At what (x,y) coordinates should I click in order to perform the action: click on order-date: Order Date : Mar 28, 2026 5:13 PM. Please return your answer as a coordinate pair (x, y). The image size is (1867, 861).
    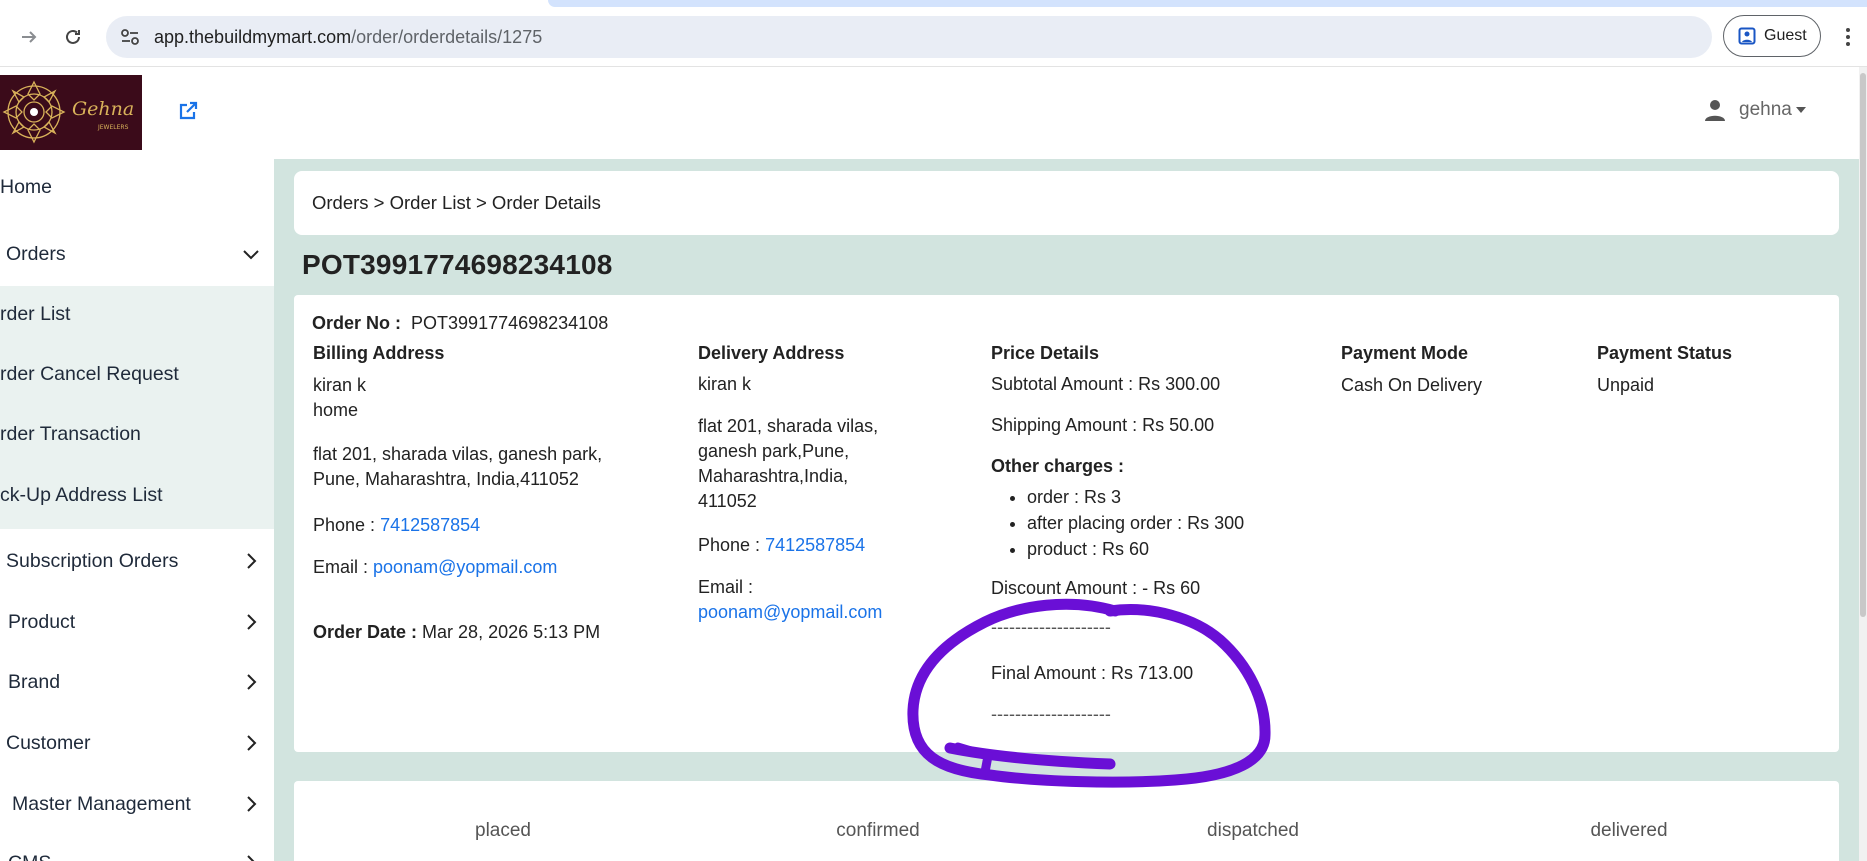
    Looking at the image, I should click on (456, 632).